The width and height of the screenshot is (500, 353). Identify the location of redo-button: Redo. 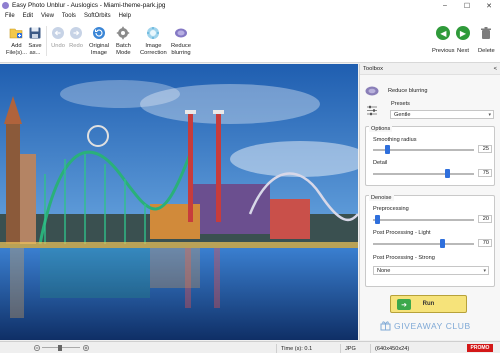
(76, 38).